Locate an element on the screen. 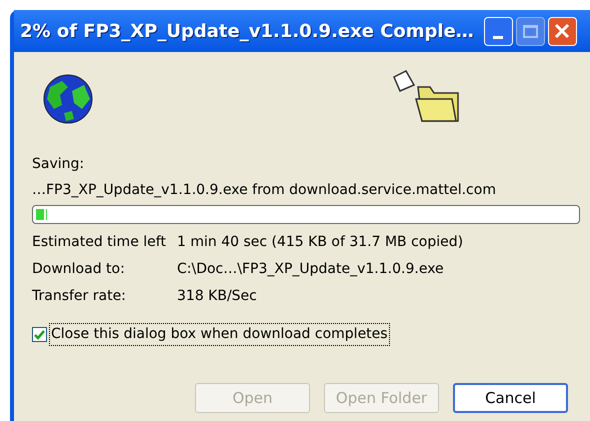 The width and height of the screenshot is (590, 421). file-to-folder-icon is located at coordinates (426, 96).